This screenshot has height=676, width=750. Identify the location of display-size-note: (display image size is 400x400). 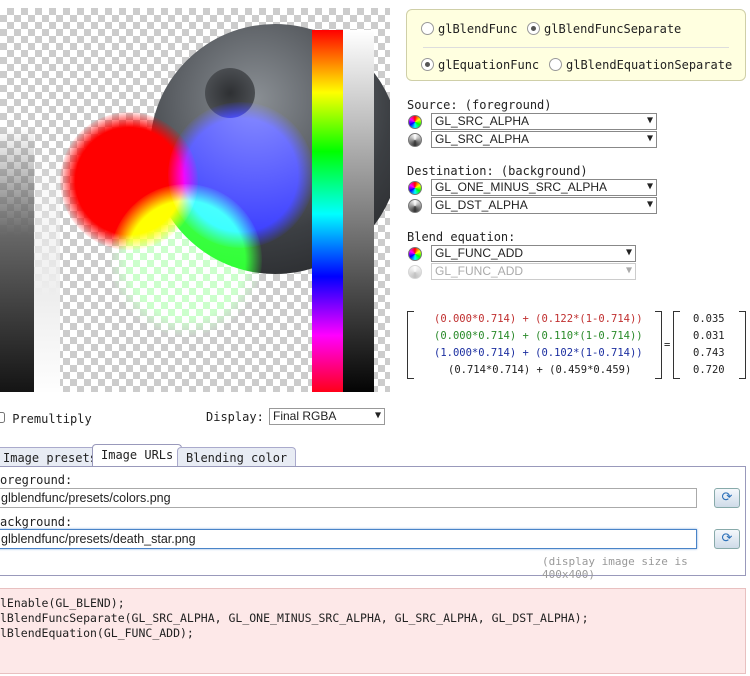
(615, 568).